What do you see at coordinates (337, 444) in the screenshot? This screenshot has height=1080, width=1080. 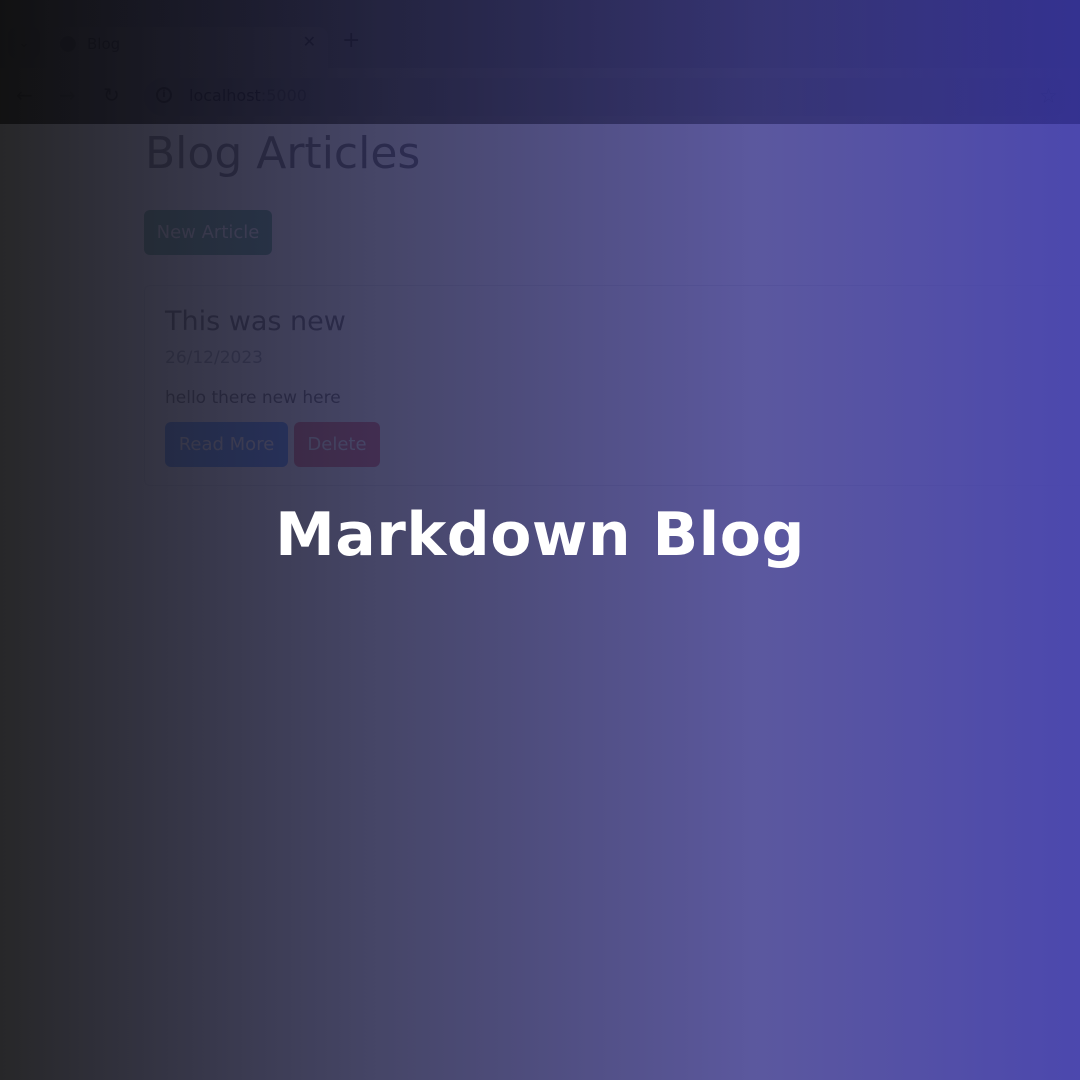 I see `delete-button: Delete` at bounding box center [337, 444].